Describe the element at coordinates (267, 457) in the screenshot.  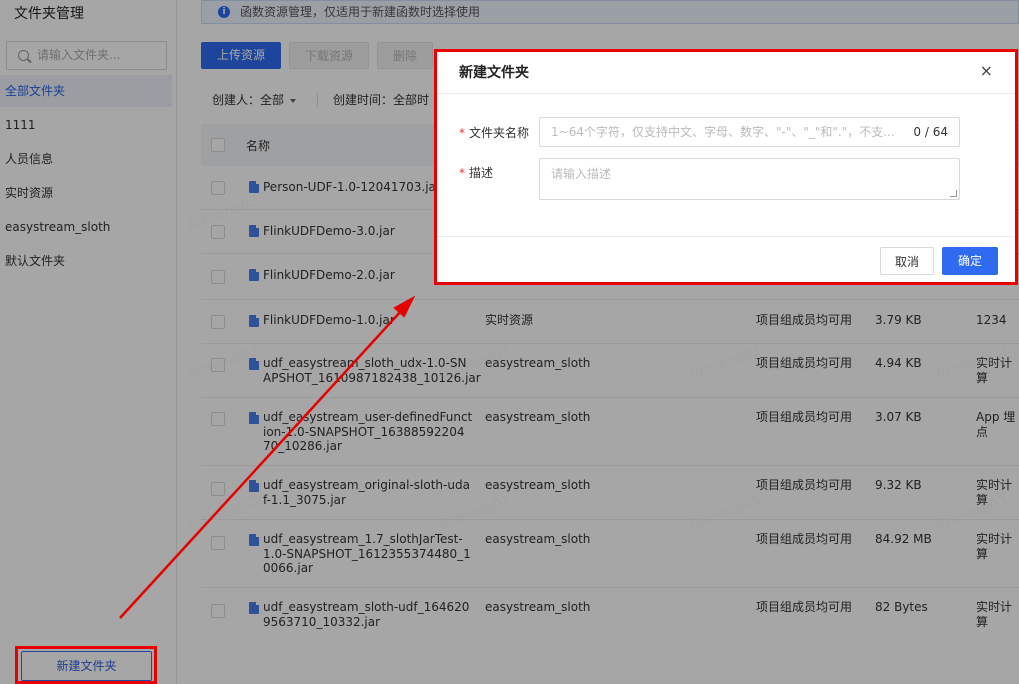
I see `annotation-arrow-icon` at that location.